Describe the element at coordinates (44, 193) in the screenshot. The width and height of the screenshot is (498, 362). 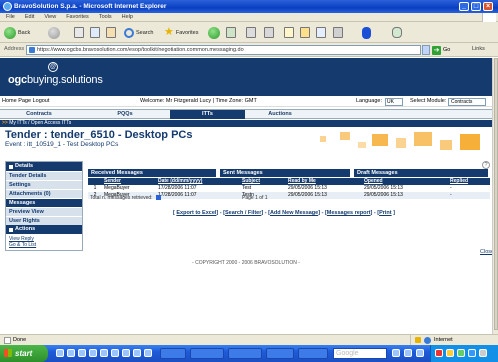
I see `menu-item-attachments: Attachments (0)` at that location.